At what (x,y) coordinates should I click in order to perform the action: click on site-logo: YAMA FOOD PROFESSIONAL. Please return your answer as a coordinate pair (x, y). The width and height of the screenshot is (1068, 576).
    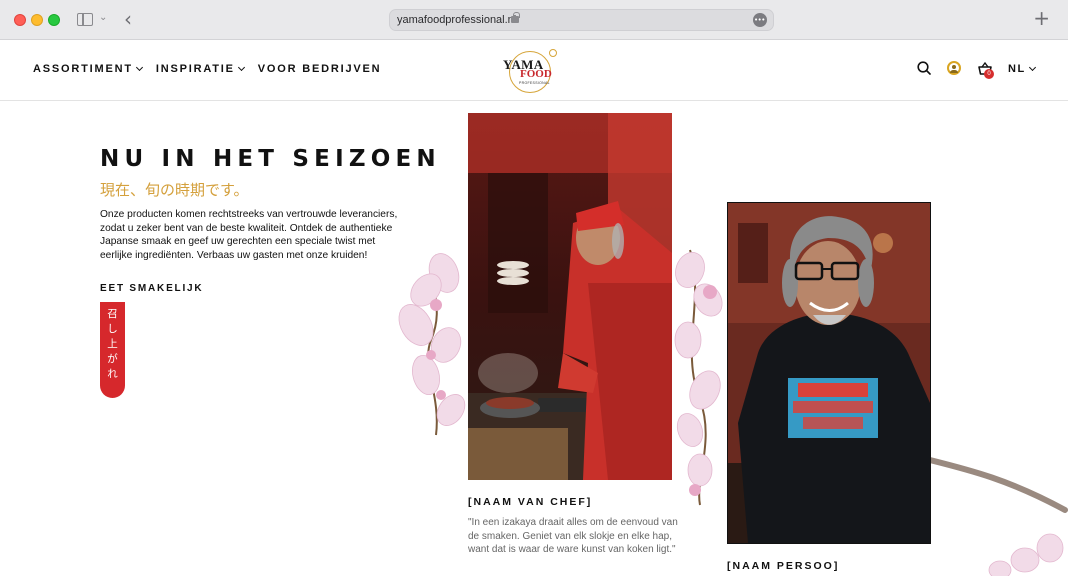
    Looking at the image, I should click on (531, 71).